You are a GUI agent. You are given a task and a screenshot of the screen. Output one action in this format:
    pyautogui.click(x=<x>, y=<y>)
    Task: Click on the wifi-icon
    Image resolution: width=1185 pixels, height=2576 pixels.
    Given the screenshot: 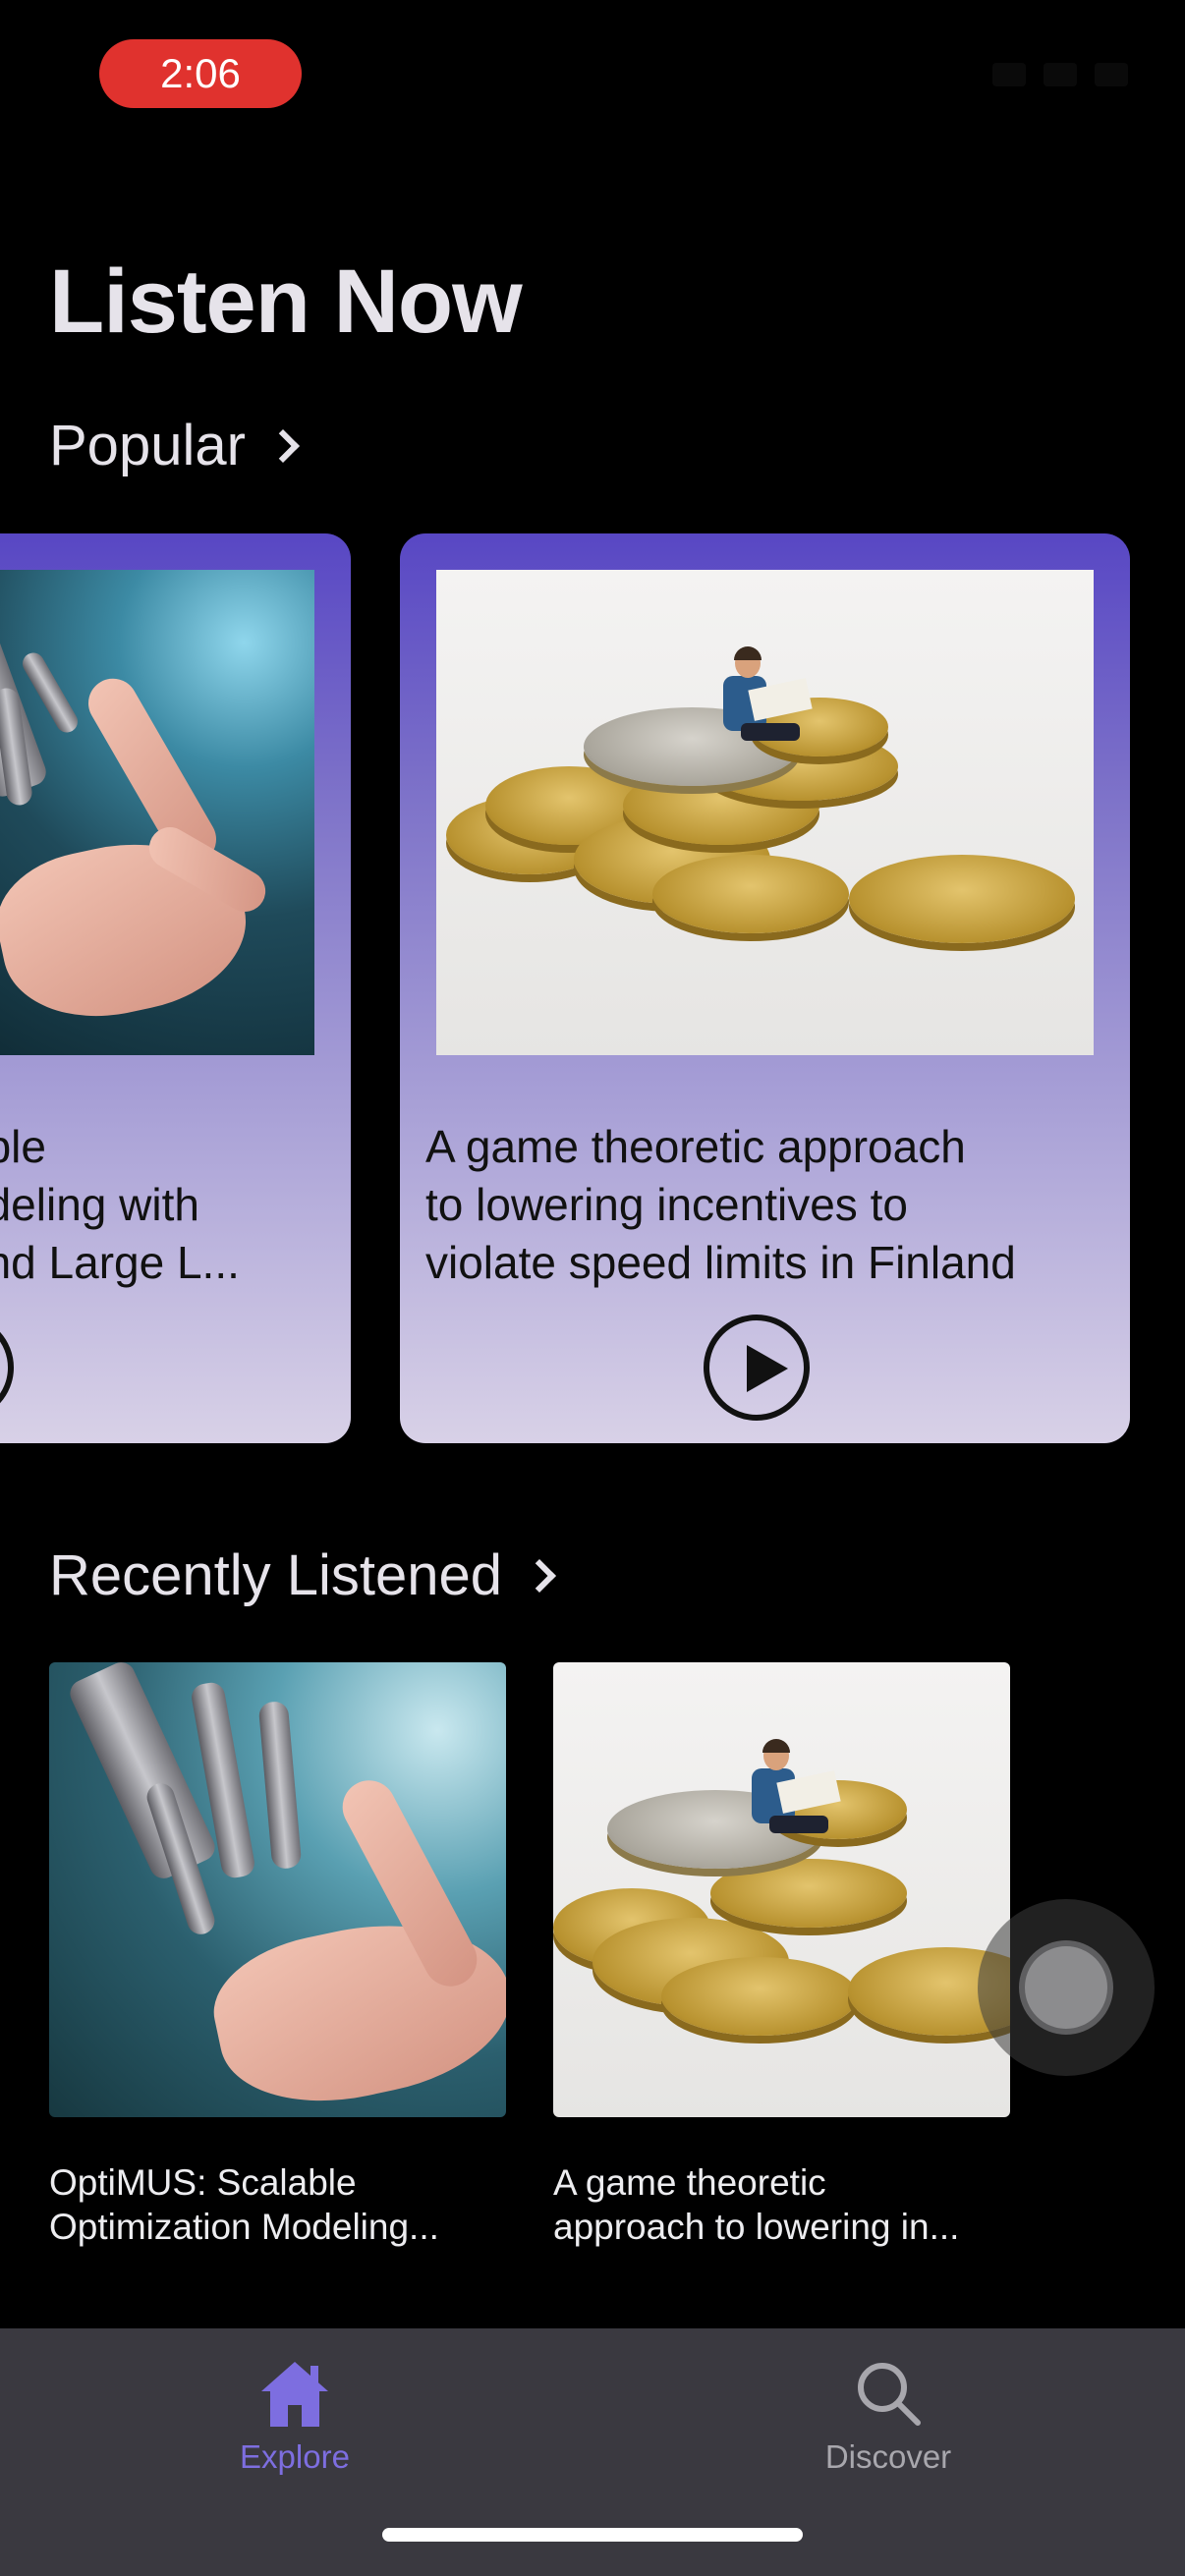 What is the action you would take?
    pyautogui.click(x=1061, y=74)
    